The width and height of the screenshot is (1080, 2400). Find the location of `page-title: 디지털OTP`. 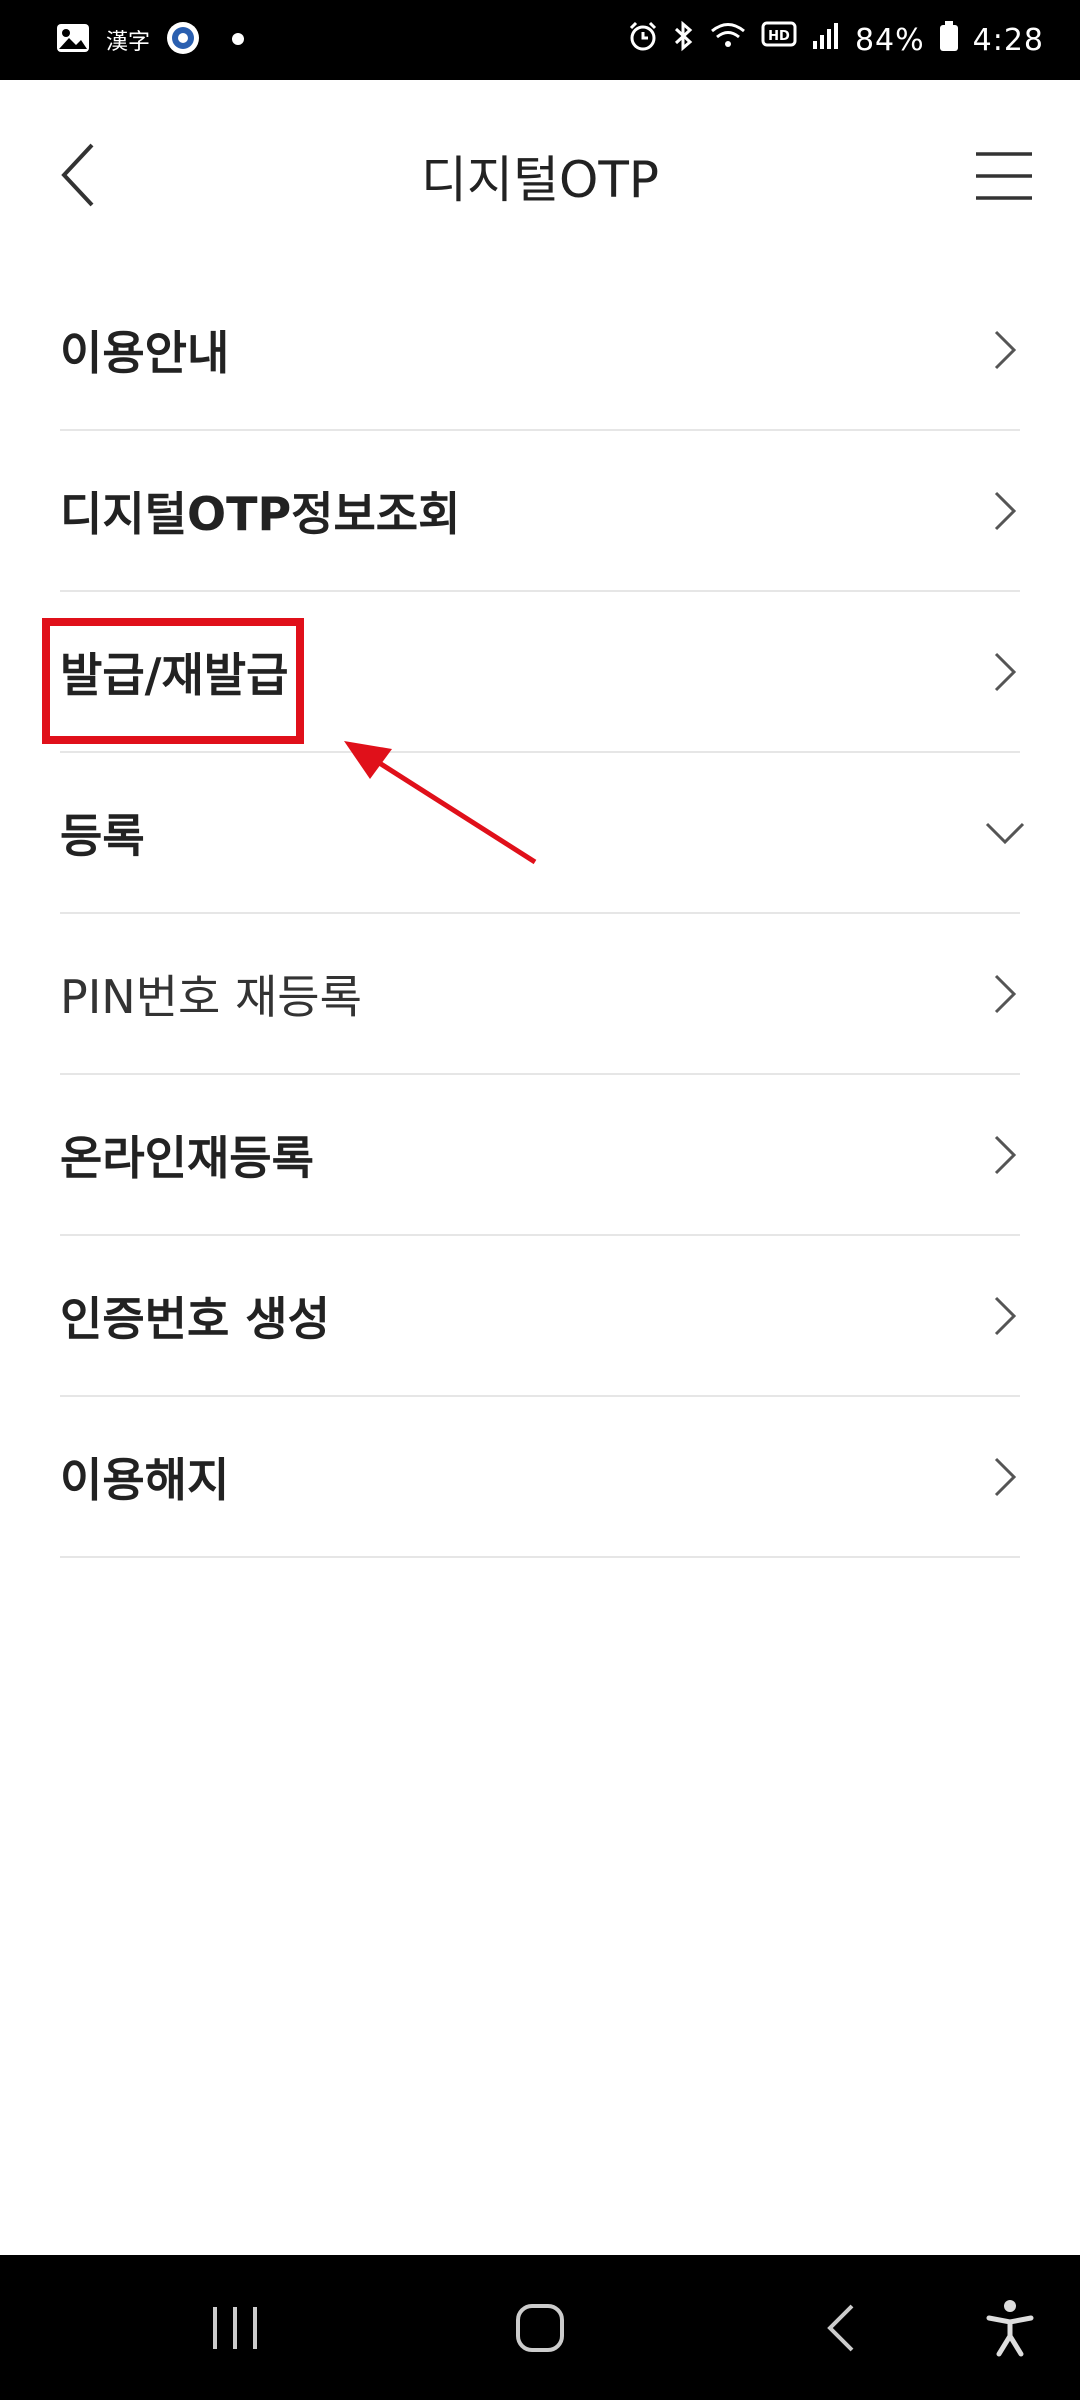

page-title: 디지털OTP is located at coordinates (540, 180).